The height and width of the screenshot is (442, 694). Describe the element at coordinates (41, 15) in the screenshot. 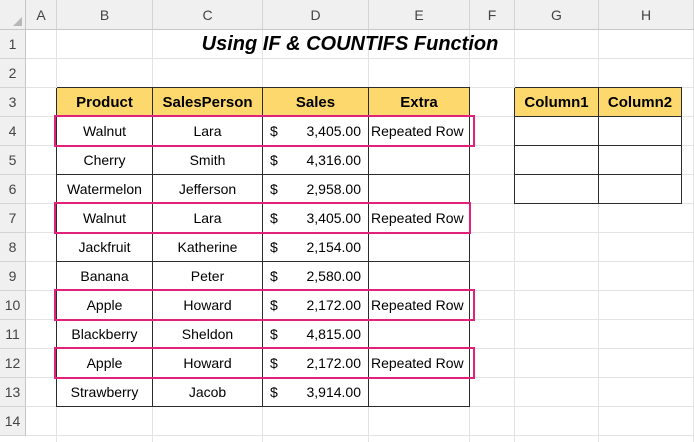

I see `column-header-a: A` at that location.